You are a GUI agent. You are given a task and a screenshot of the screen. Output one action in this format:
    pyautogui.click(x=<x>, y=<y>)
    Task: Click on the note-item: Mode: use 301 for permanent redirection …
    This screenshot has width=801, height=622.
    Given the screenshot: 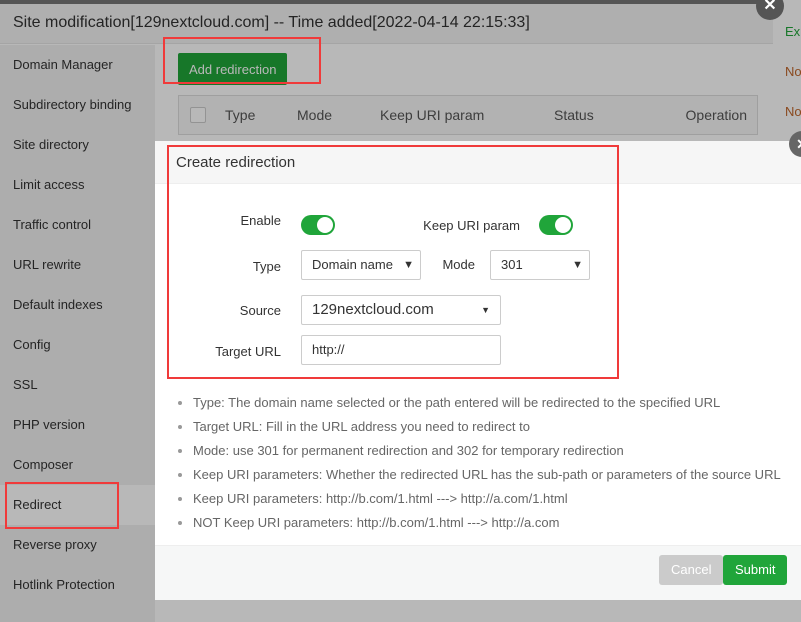 What is the action you would take?
    pyautogui.click(x=478, y=451)
    